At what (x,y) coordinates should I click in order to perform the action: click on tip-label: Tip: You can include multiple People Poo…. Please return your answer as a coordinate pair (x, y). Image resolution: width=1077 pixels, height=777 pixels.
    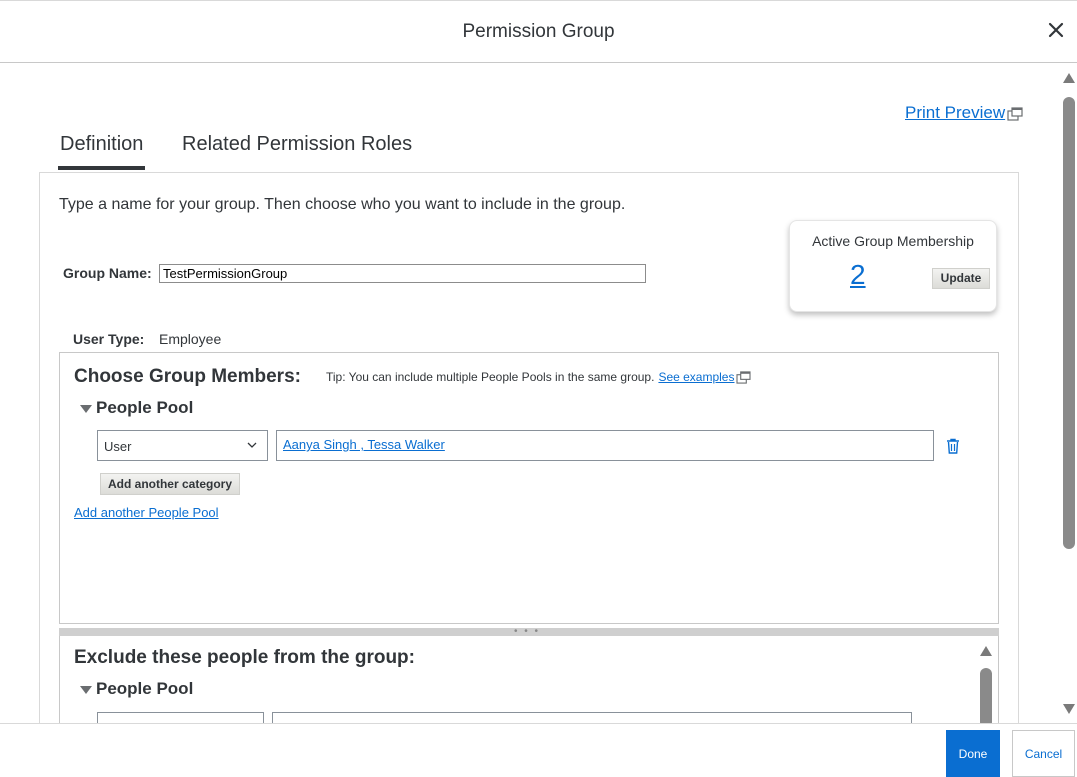
    Looking at the image, I should click on (490, 377).